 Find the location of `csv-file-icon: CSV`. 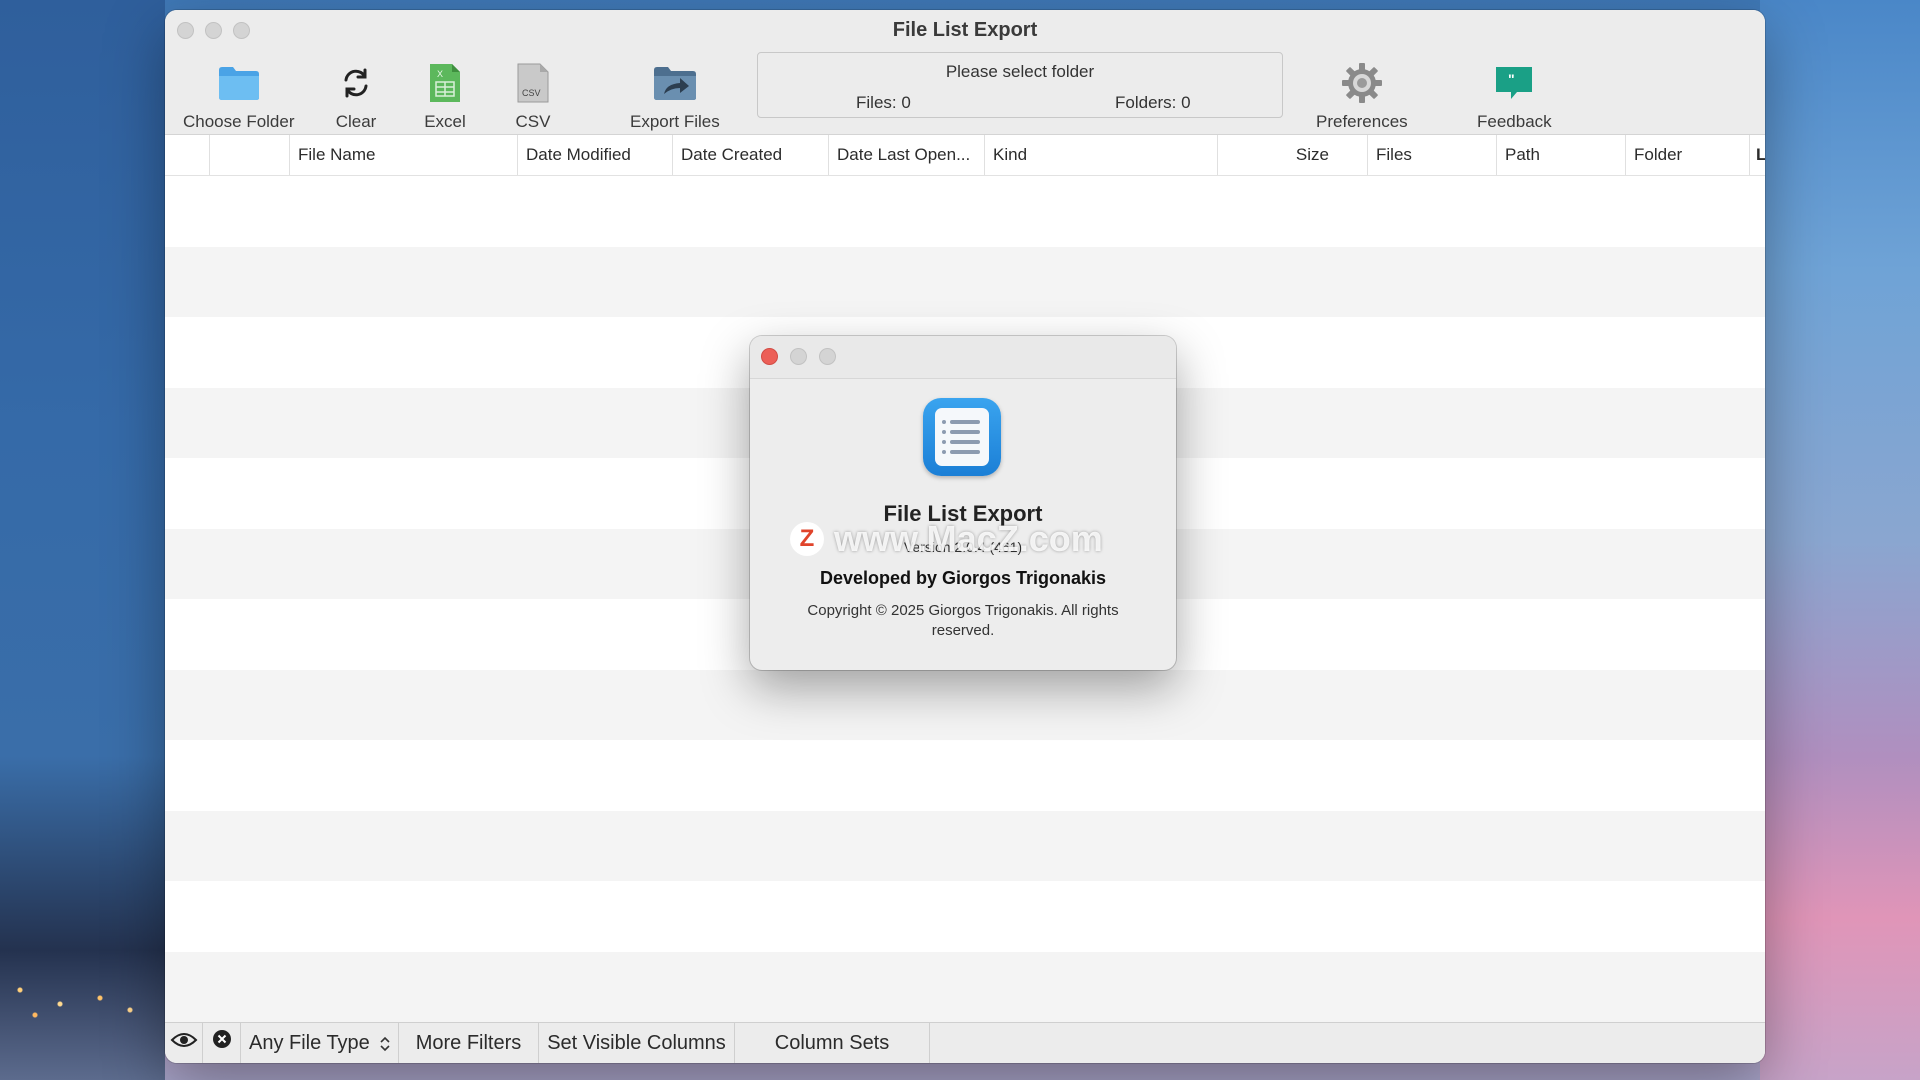

csv-file-icon: CSV is located at coordinates (533, 83).